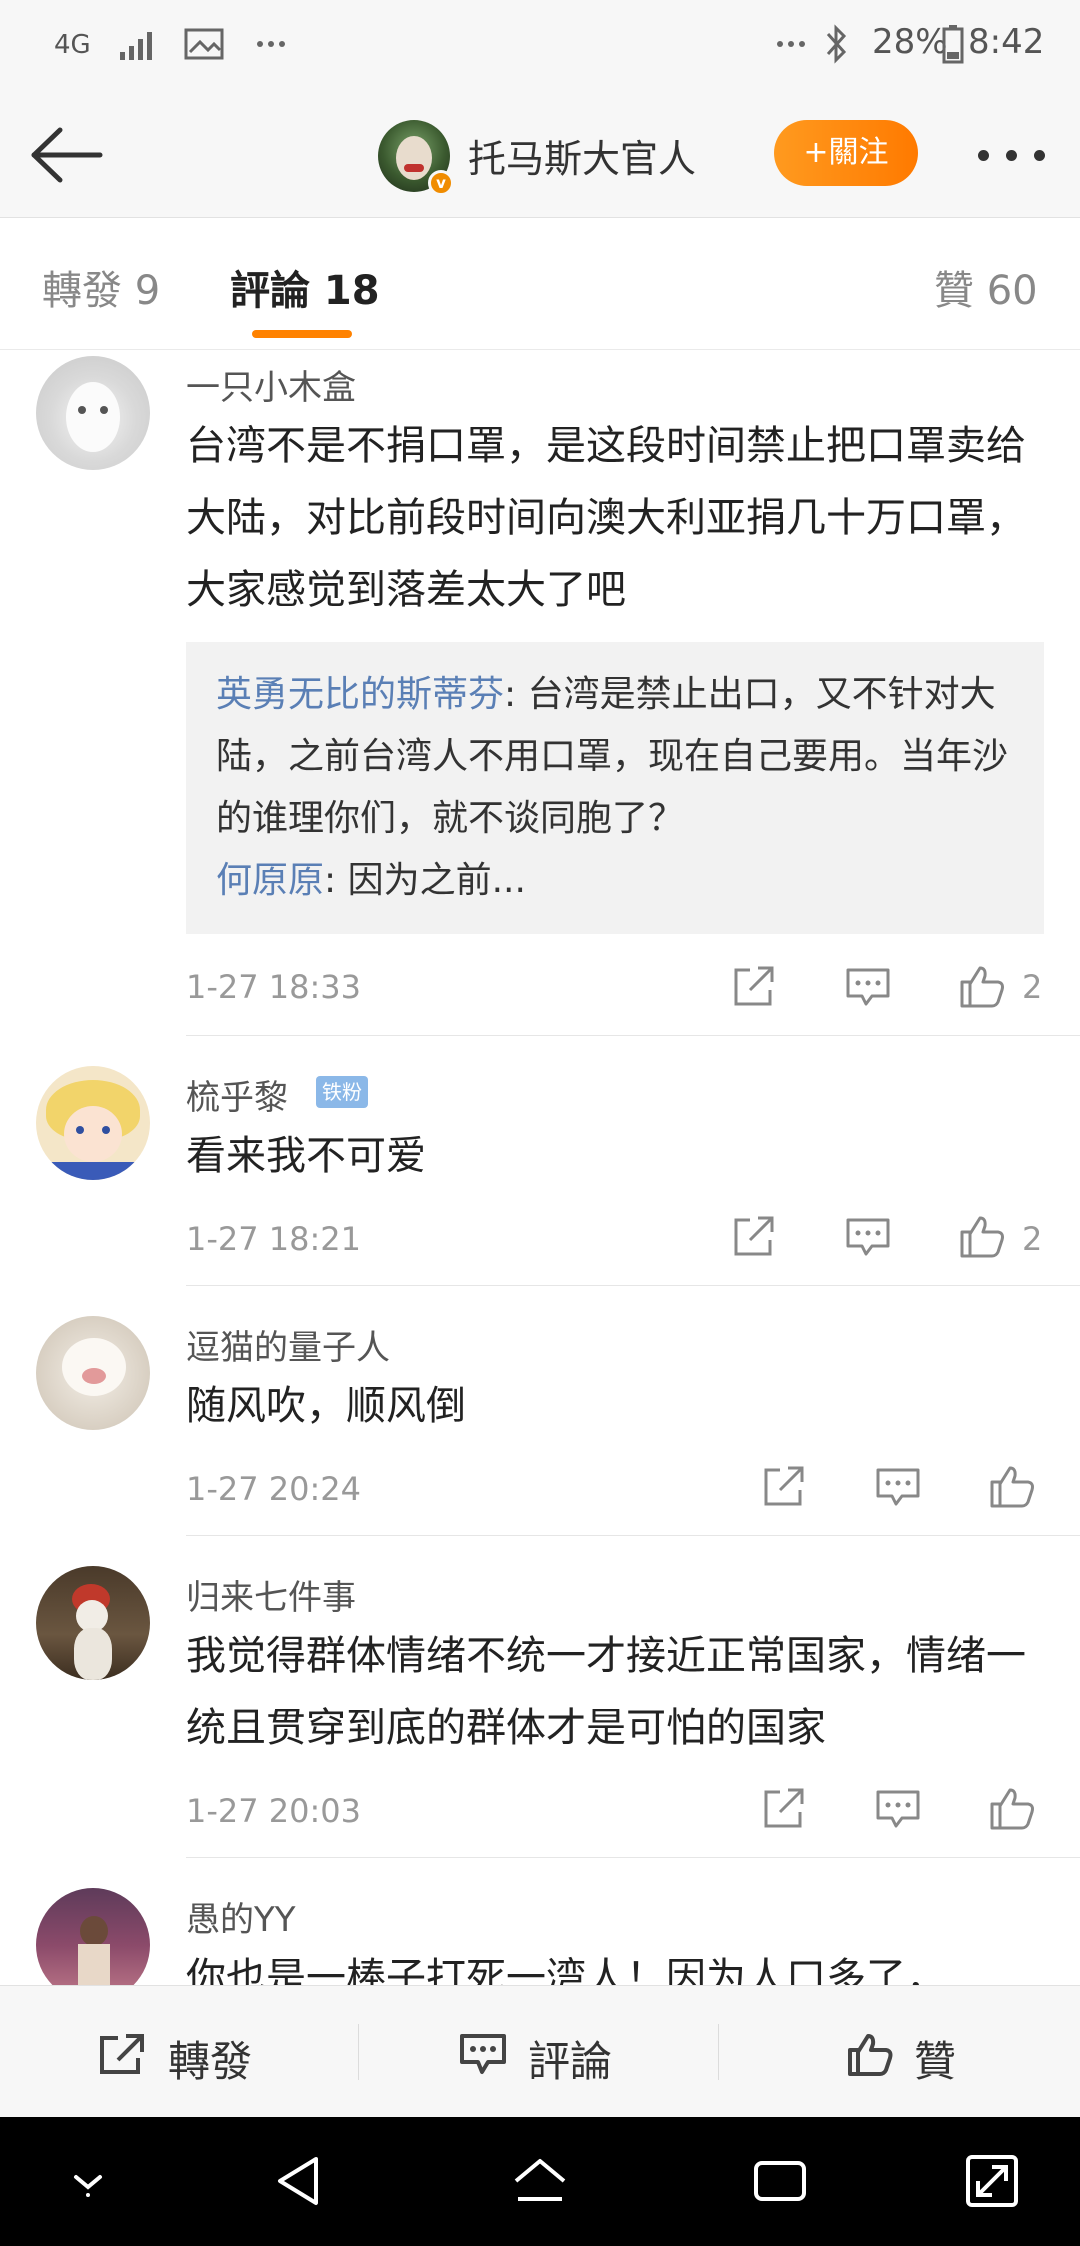 The height and width of the screenshot is (2246, 1080). I want to click on like-label: 贊, so click(935, 2061).